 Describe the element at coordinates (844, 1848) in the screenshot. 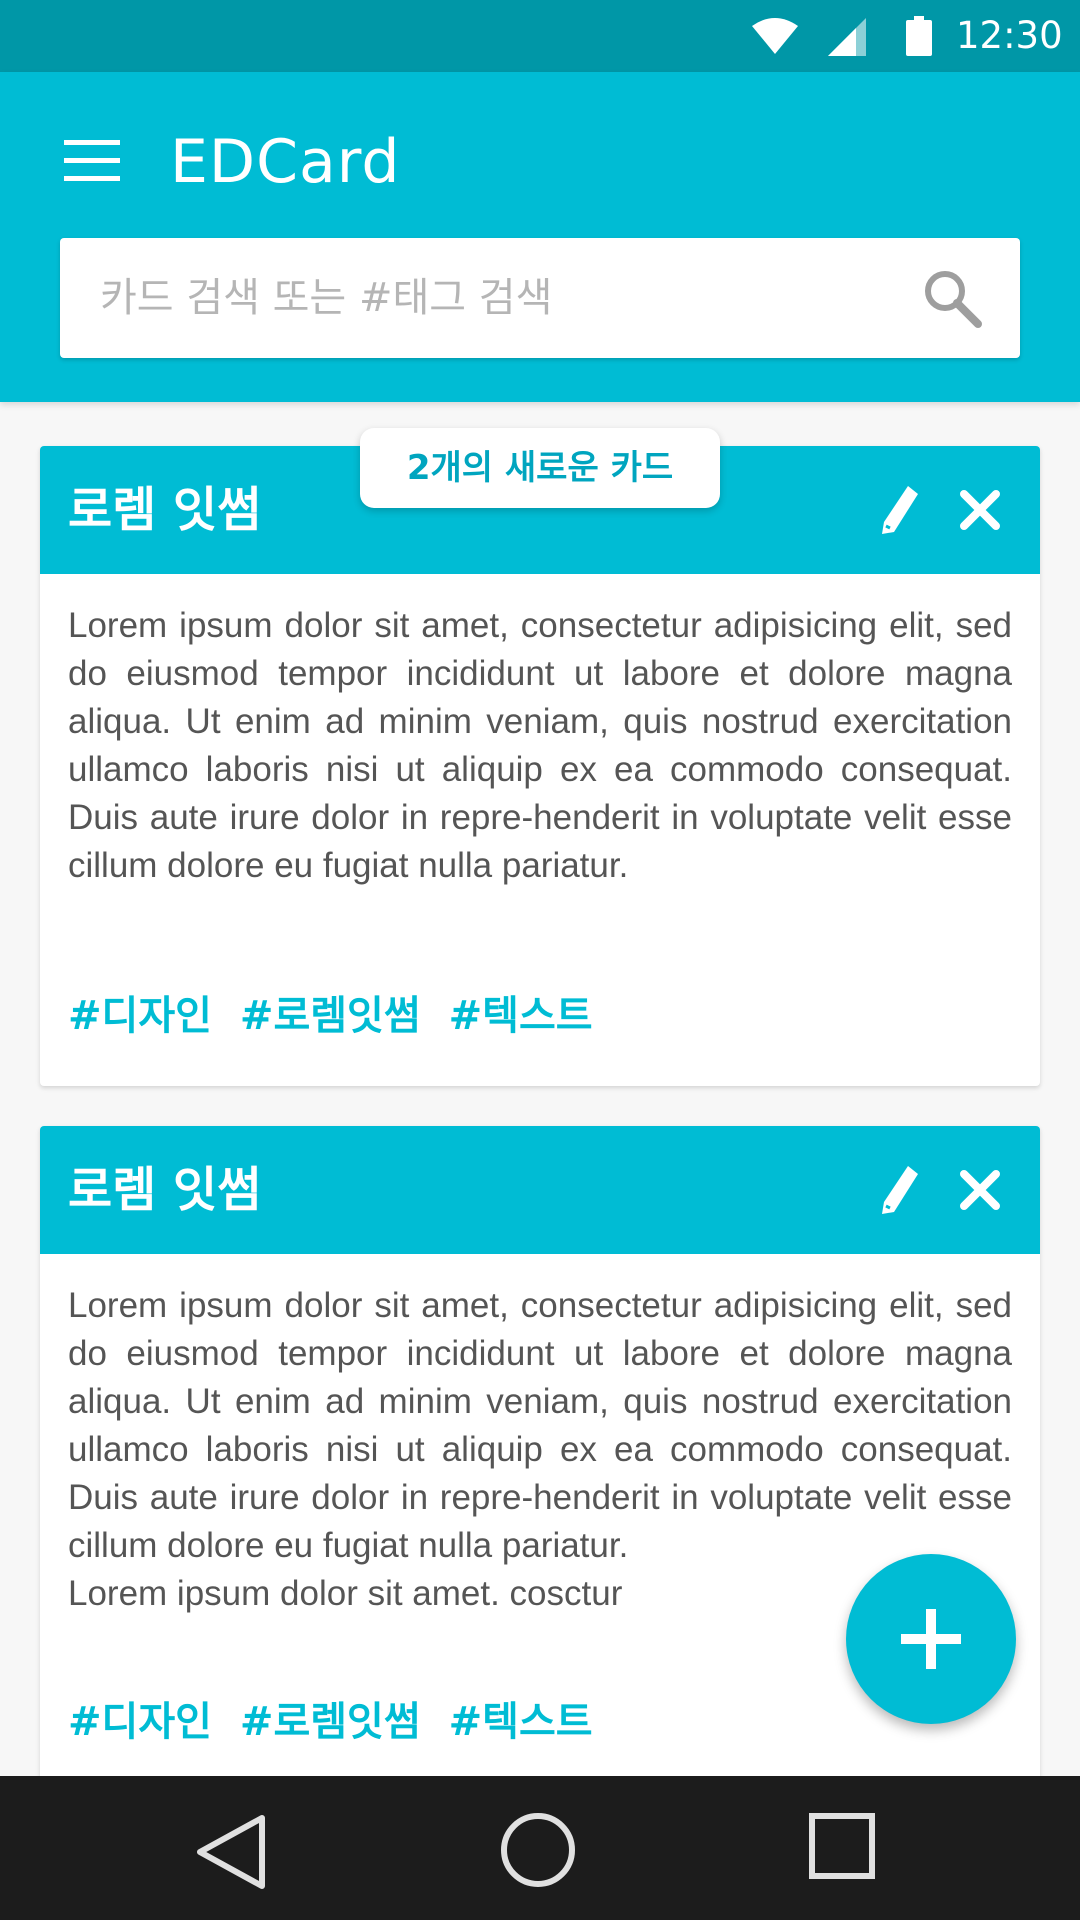

I see `recents-icon` at that location.